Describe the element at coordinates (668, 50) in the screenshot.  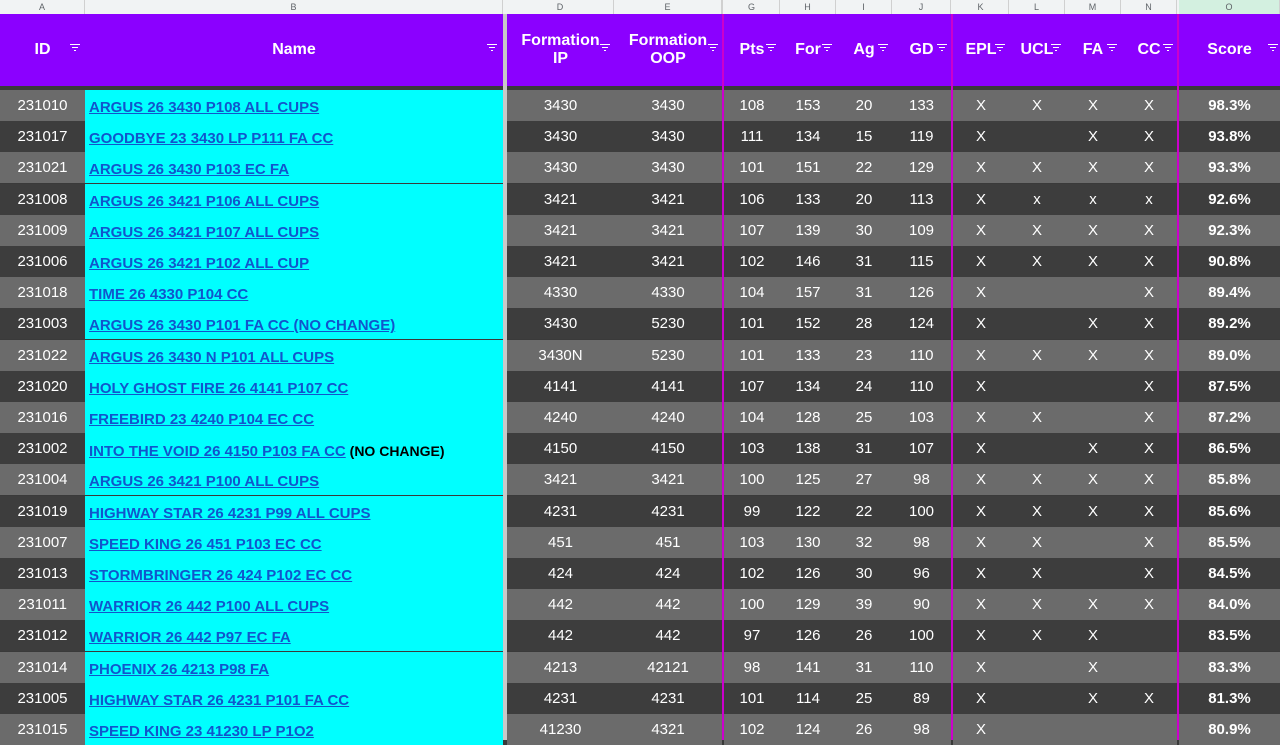
I see `header-formation-oop: Formation OOP` at that location.